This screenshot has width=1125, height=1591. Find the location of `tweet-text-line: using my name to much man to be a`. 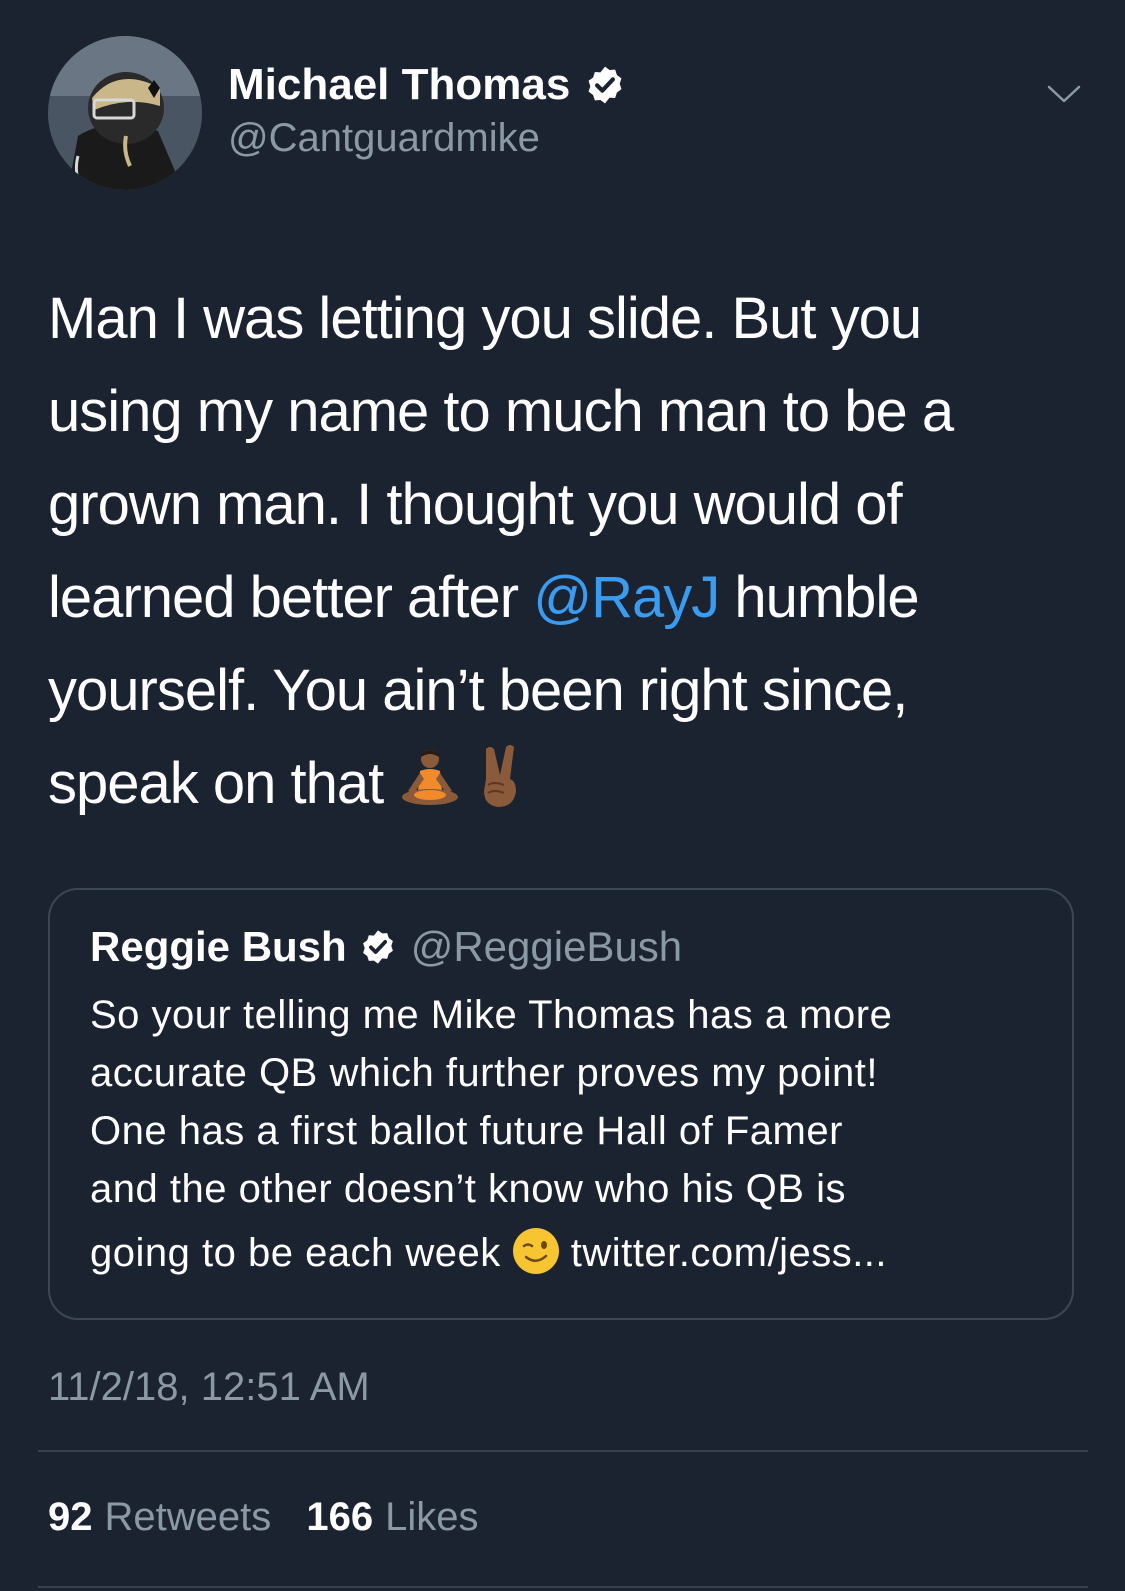

tweet-text-line: using my name to much man to be a is located at coordinates (501, 411).